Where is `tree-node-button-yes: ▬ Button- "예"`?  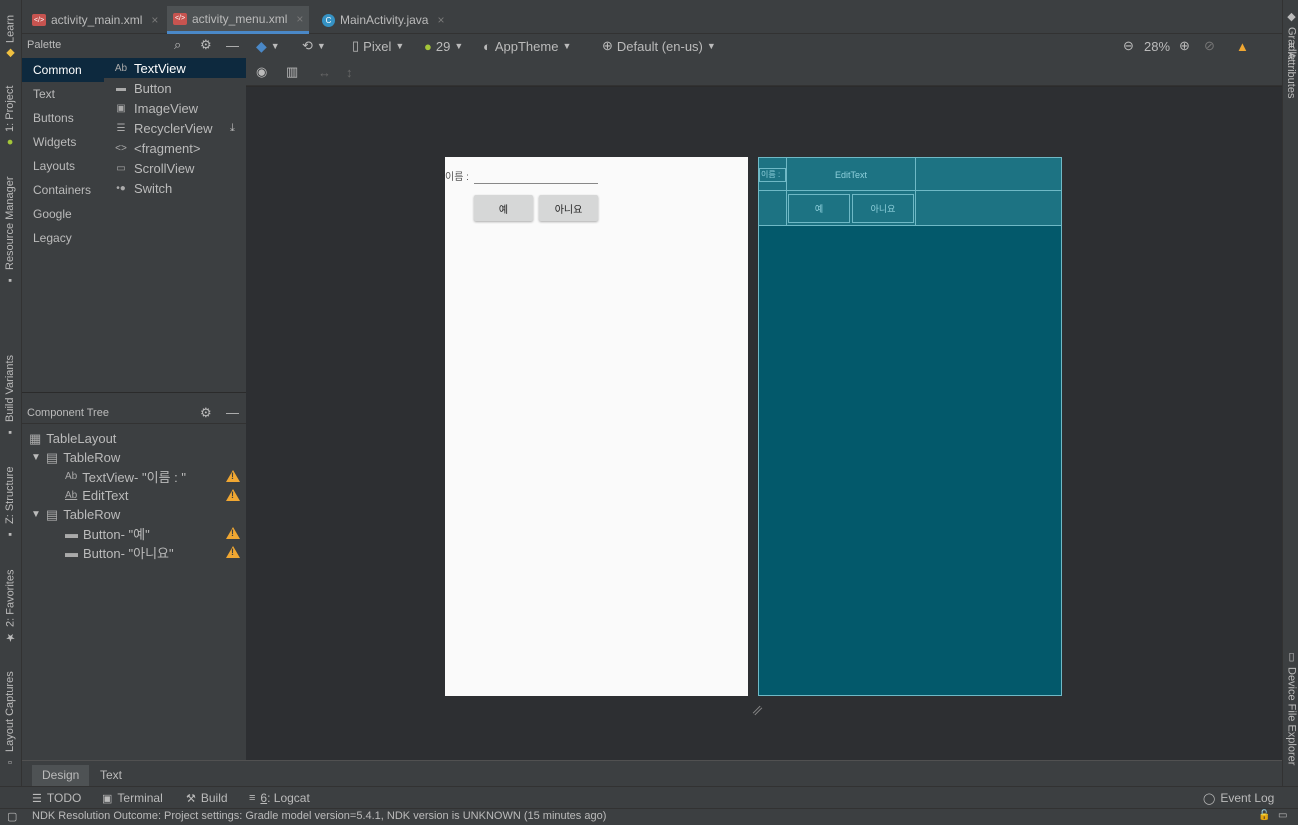
tree-node-button-yes: ▬ Button- "예" is located at coordinates (107, 533).